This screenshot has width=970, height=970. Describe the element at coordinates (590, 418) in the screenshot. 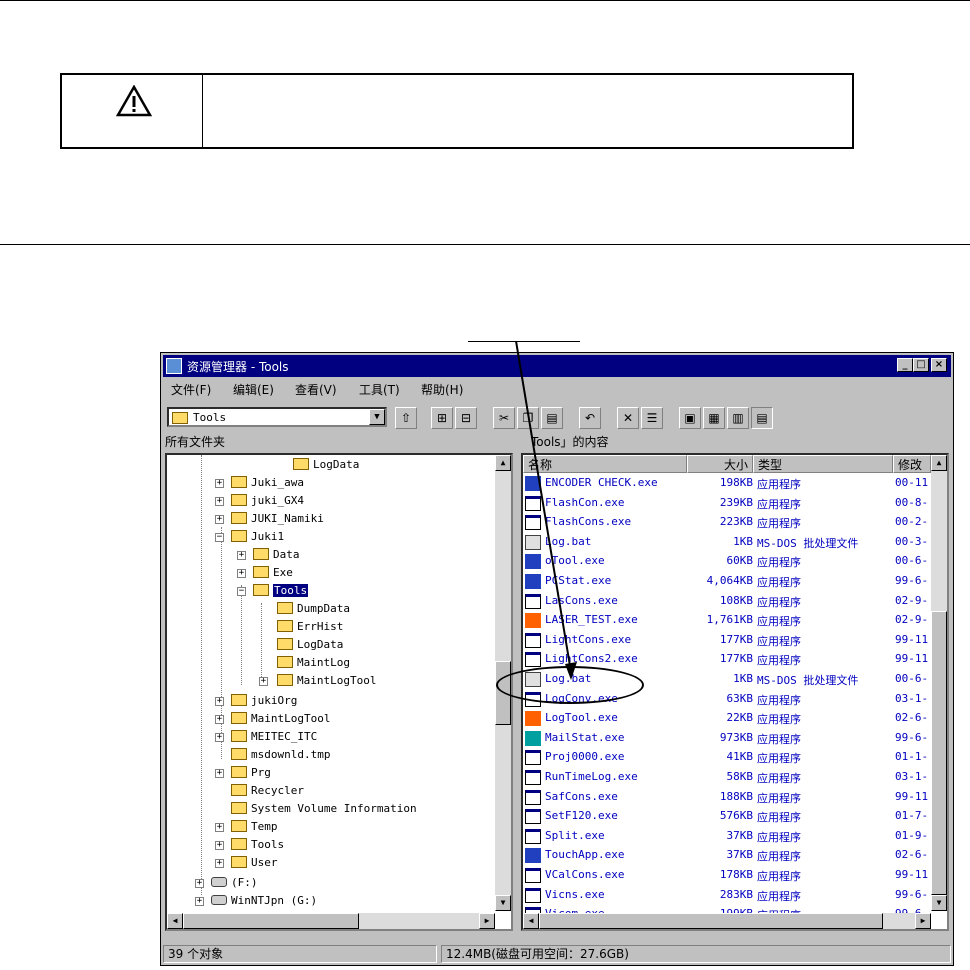

I see `undo-button: ↶` at that location.